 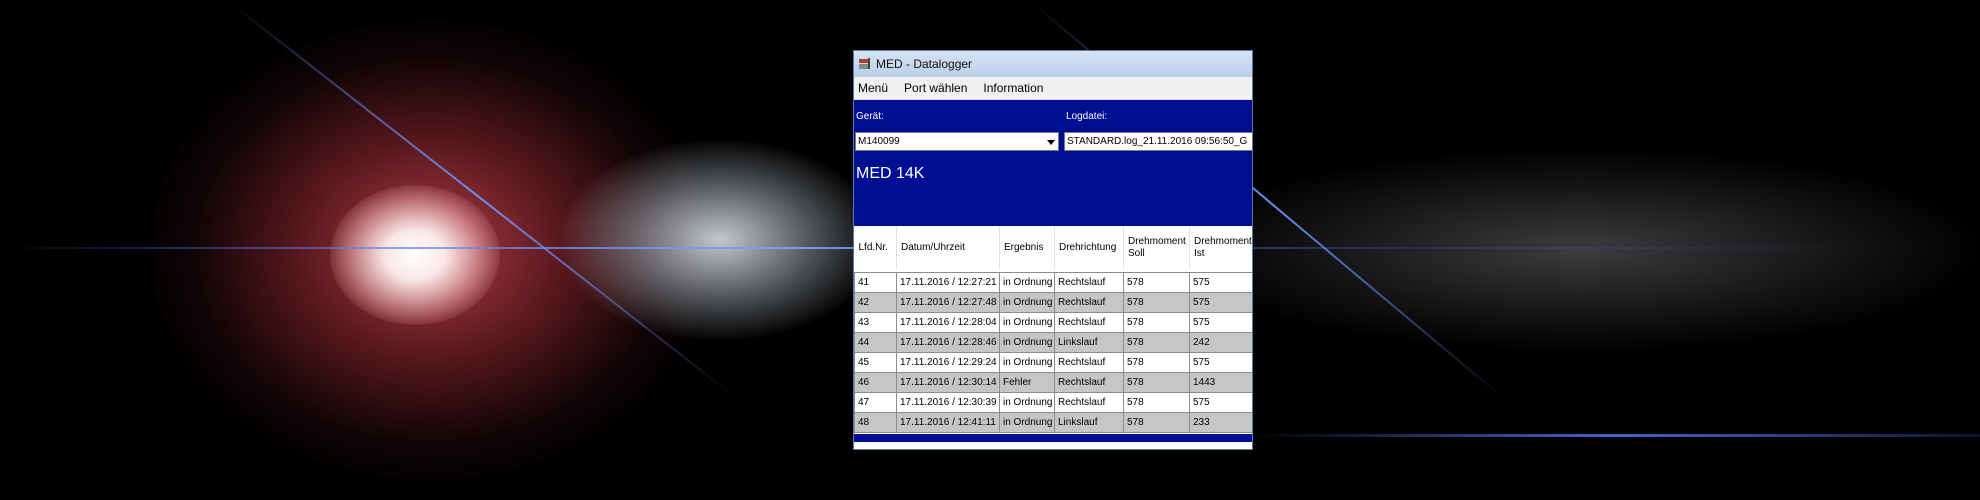 What do you see at coordinates (924, 64) in the screenshot?
I see `window-title: MED - Datalogger` at bounding box center [924, 64].